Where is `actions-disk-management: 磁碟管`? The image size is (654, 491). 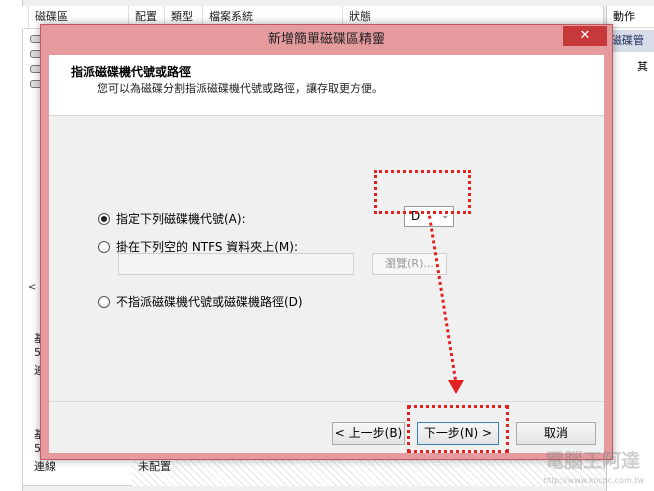 actions-disk-management: 磁碟管 is located at coordinates (630, 41).